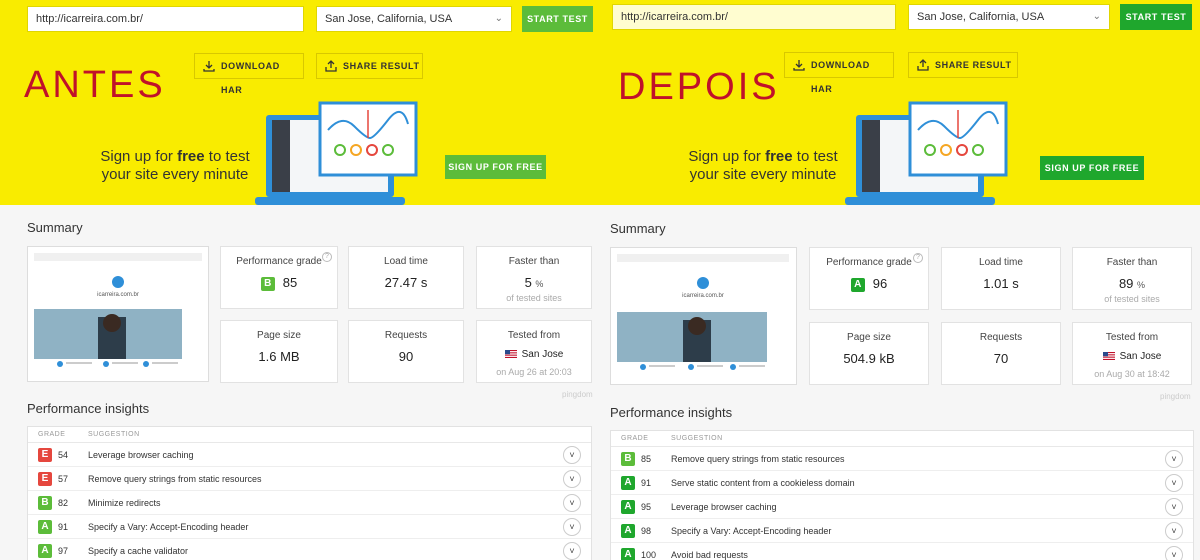 Image resolution: width=1200 pixels, height=560 pixels. What do you see at coordinates (290, 282) in the screenshot?
I see `performance-score: 85` at bounding box center [290, 282].